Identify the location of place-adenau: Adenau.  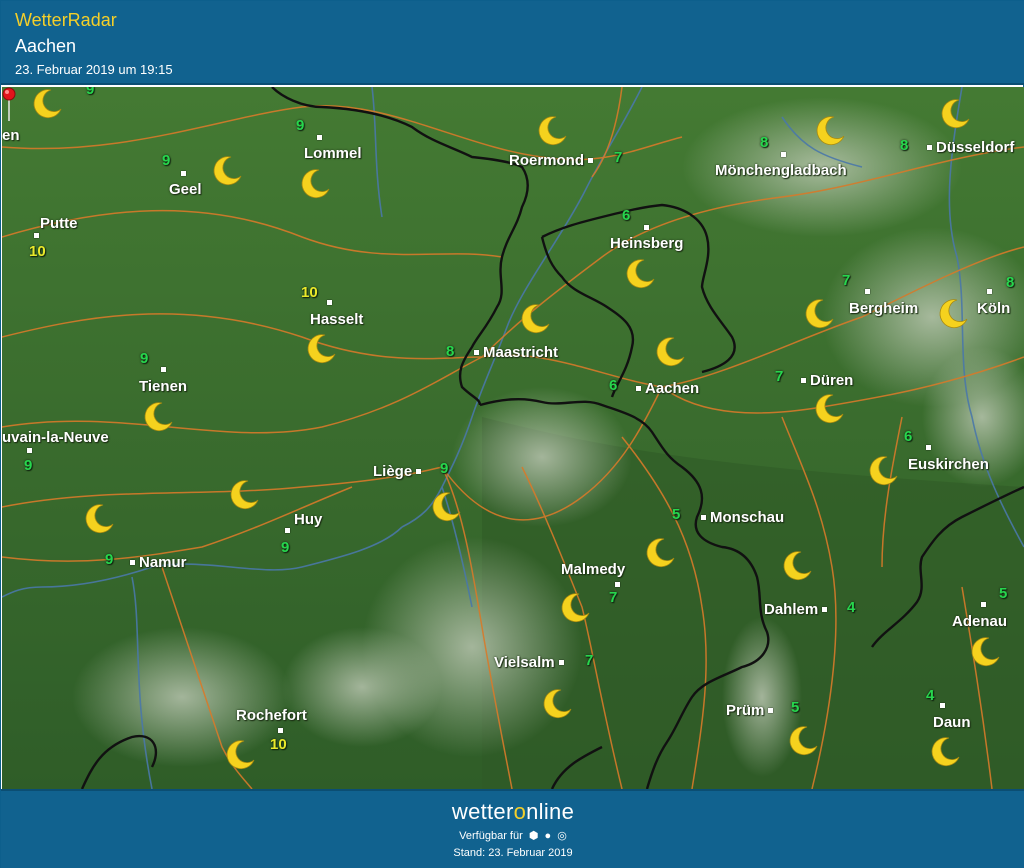
(979, 616).